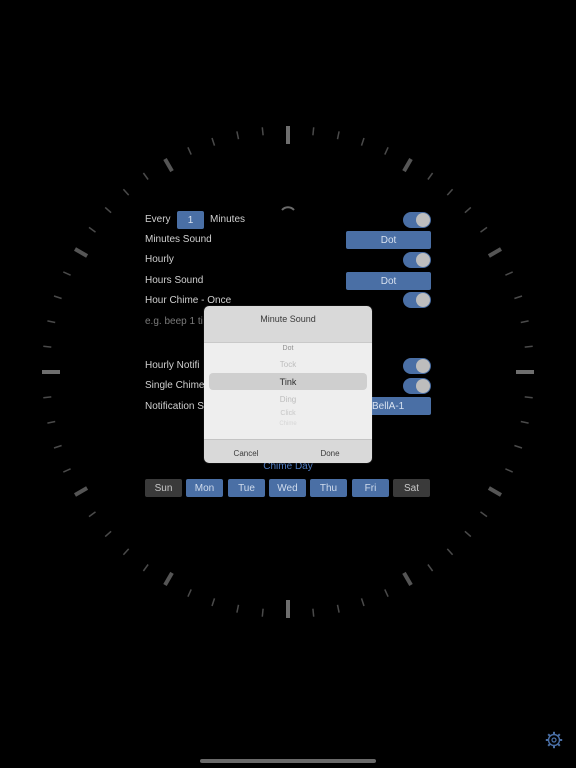  Describe the element at coordinates (163, 488) in the screenshot. I see `day-button-sun: Sun` at that location.